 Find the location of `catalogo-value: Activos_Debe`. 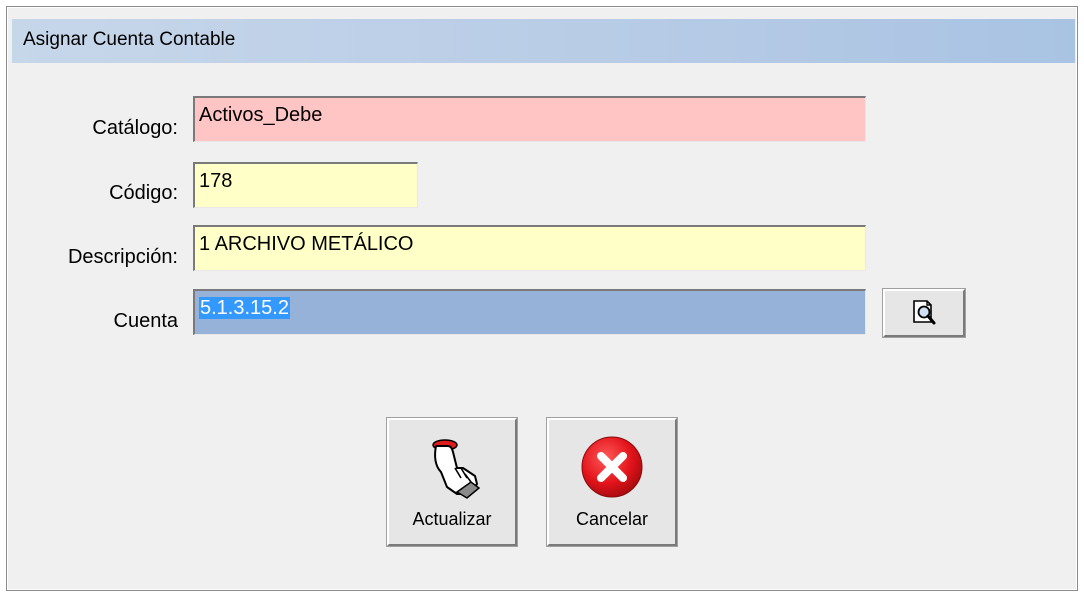

catalogo-value: Activos_Debe is located at coordinates (261, 115).